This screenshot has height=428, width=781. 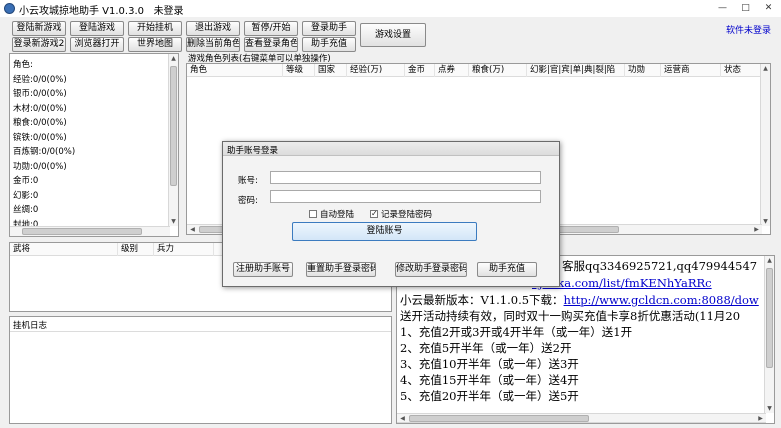 What do you see at coordinates (329, 44) in the screenshot?
I see `recharge-button: 助手充值` at bounding box center [329, 44].